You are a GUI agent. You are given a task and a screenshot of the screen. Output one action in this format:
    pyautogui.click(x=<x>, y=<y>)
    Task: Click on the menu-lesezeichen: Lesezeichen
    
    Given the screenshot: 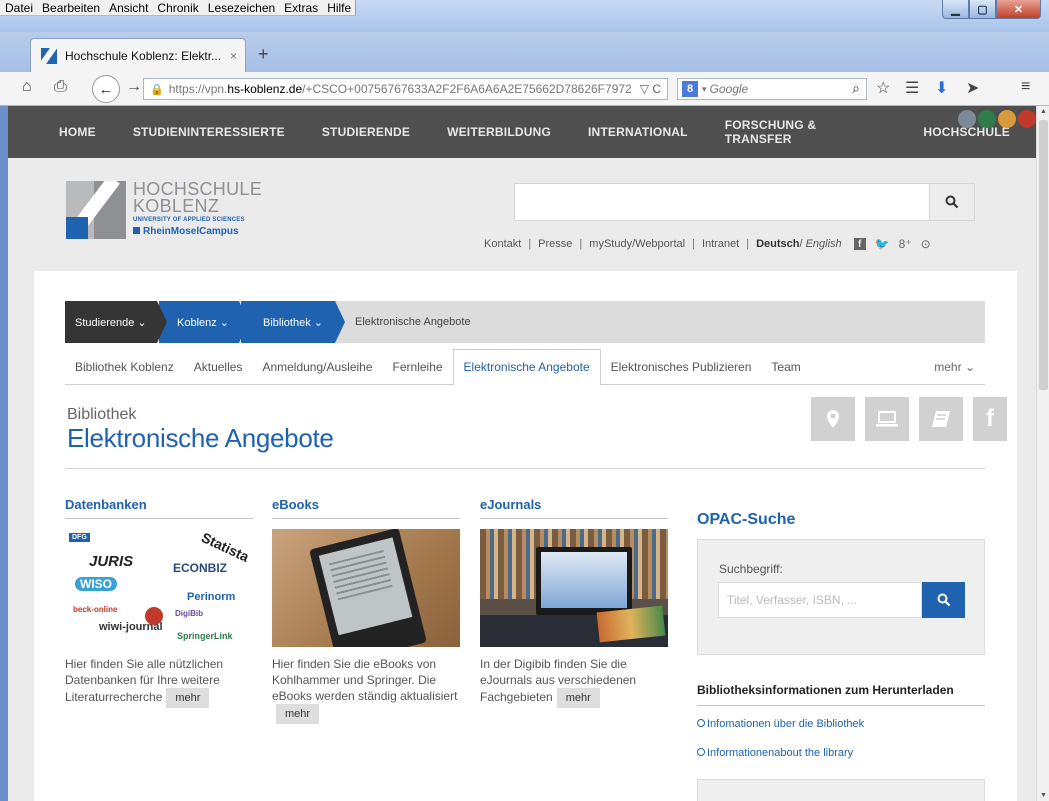 What is the action you would take?
    pyautogui.click(x=241, y=7)
    